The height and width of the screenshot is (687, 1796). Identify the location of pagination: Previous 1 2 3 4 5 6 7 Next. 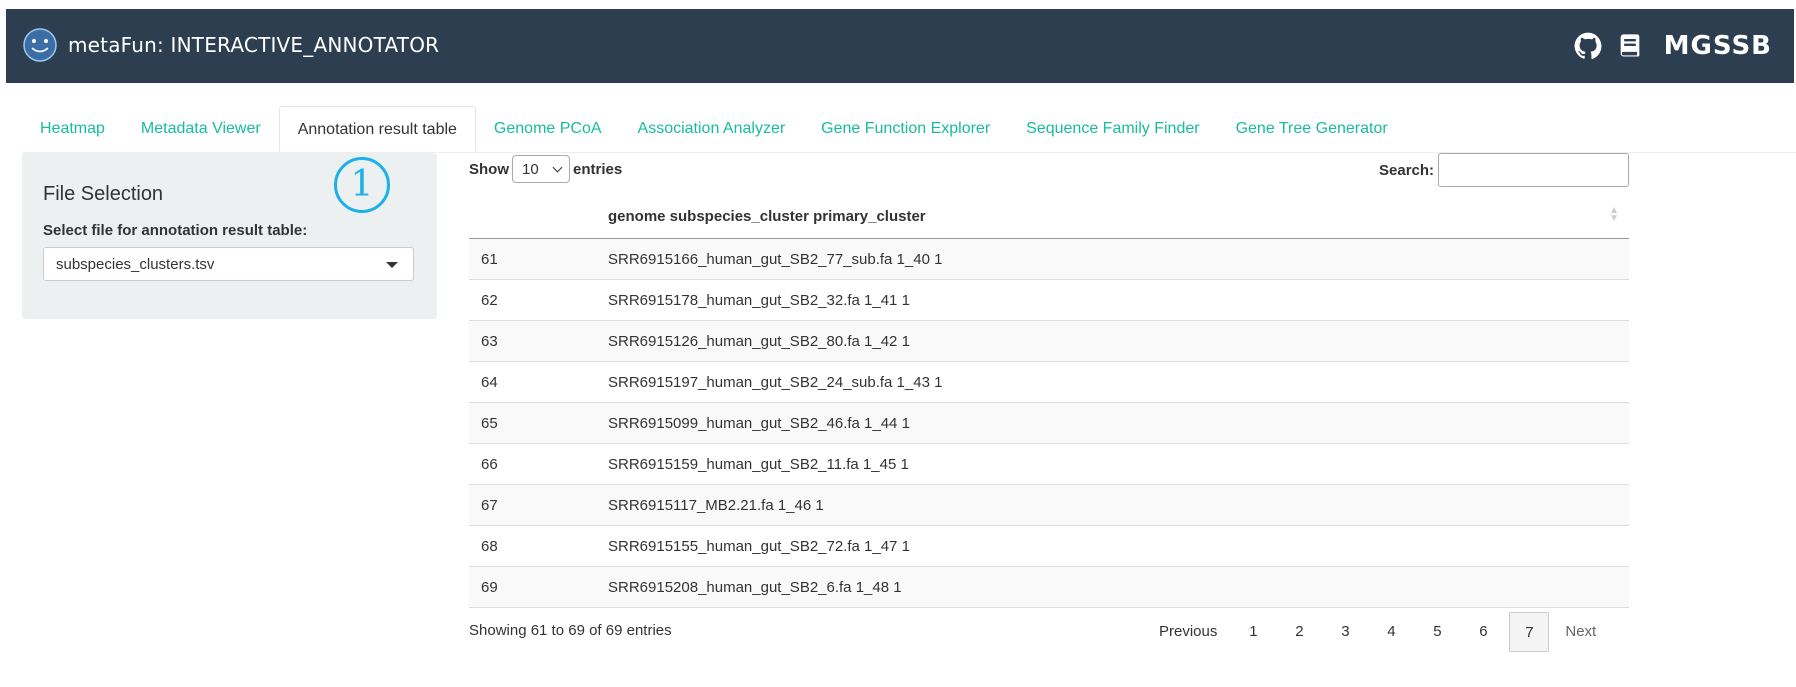
(1377, 632).